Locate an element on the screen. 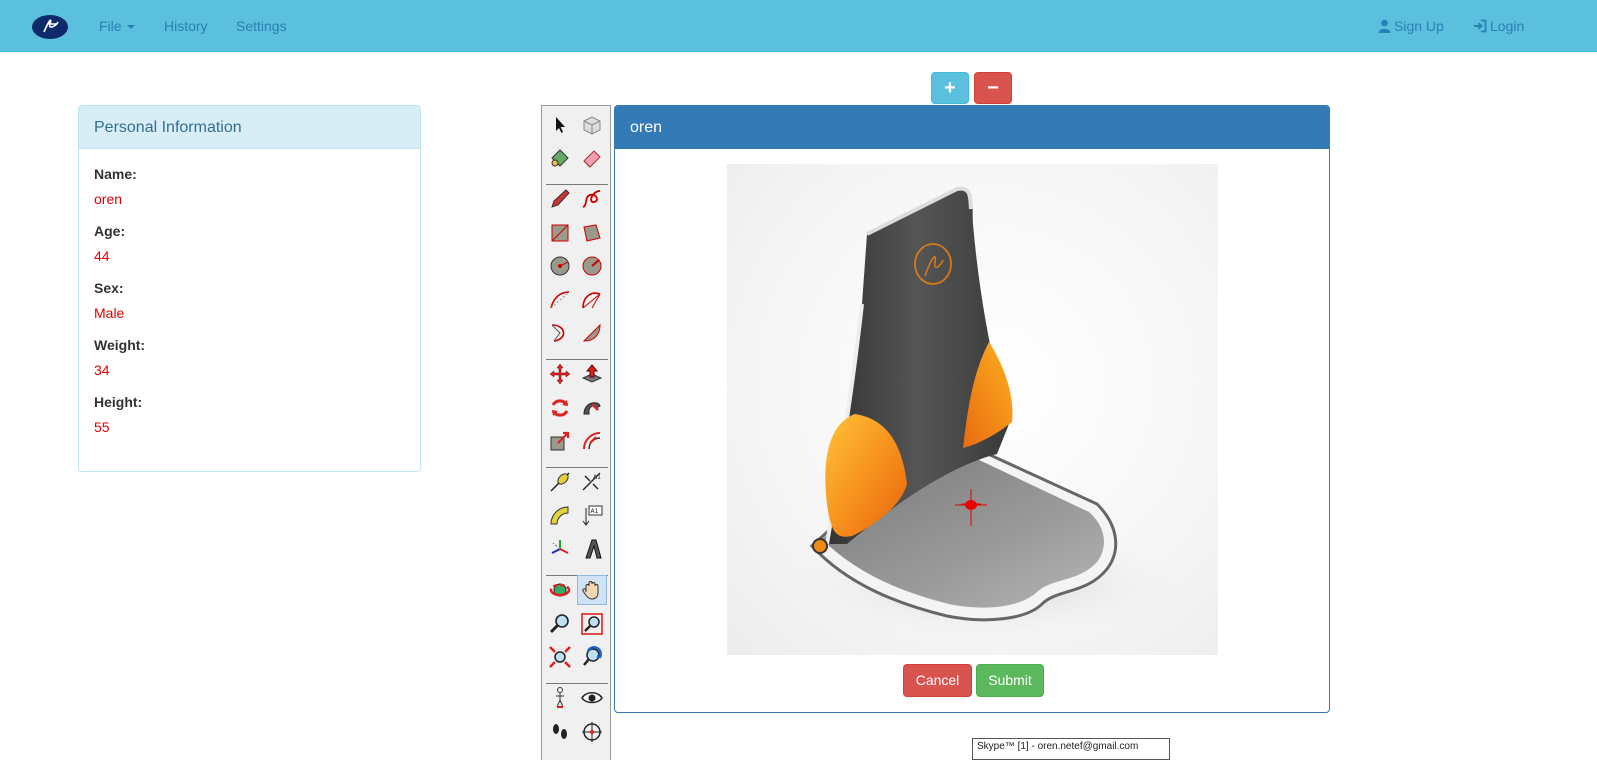 Image resolution: width=1597 pixels, height=760 pixels. protractor-icon is located at coordinates (560, 516).